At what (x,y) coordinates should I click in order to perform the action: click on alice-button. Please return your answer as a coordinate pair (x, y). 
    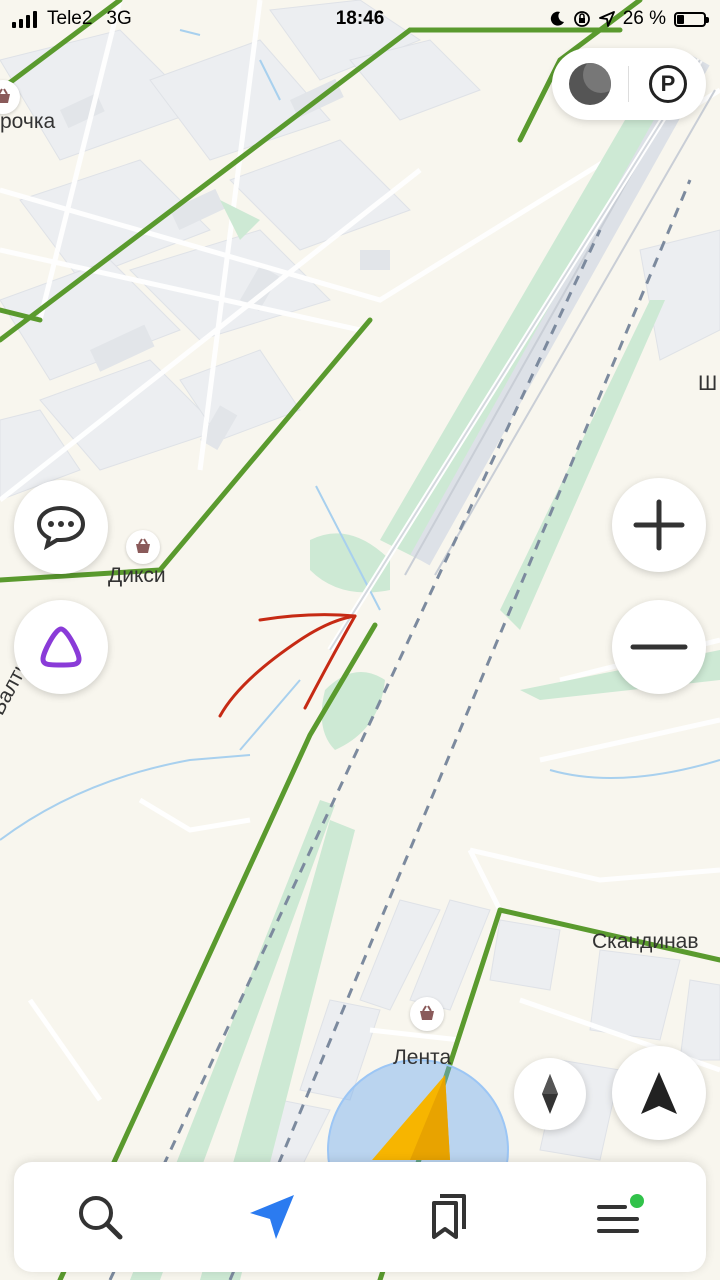
    Looking at the image, I should click on (61, 647).